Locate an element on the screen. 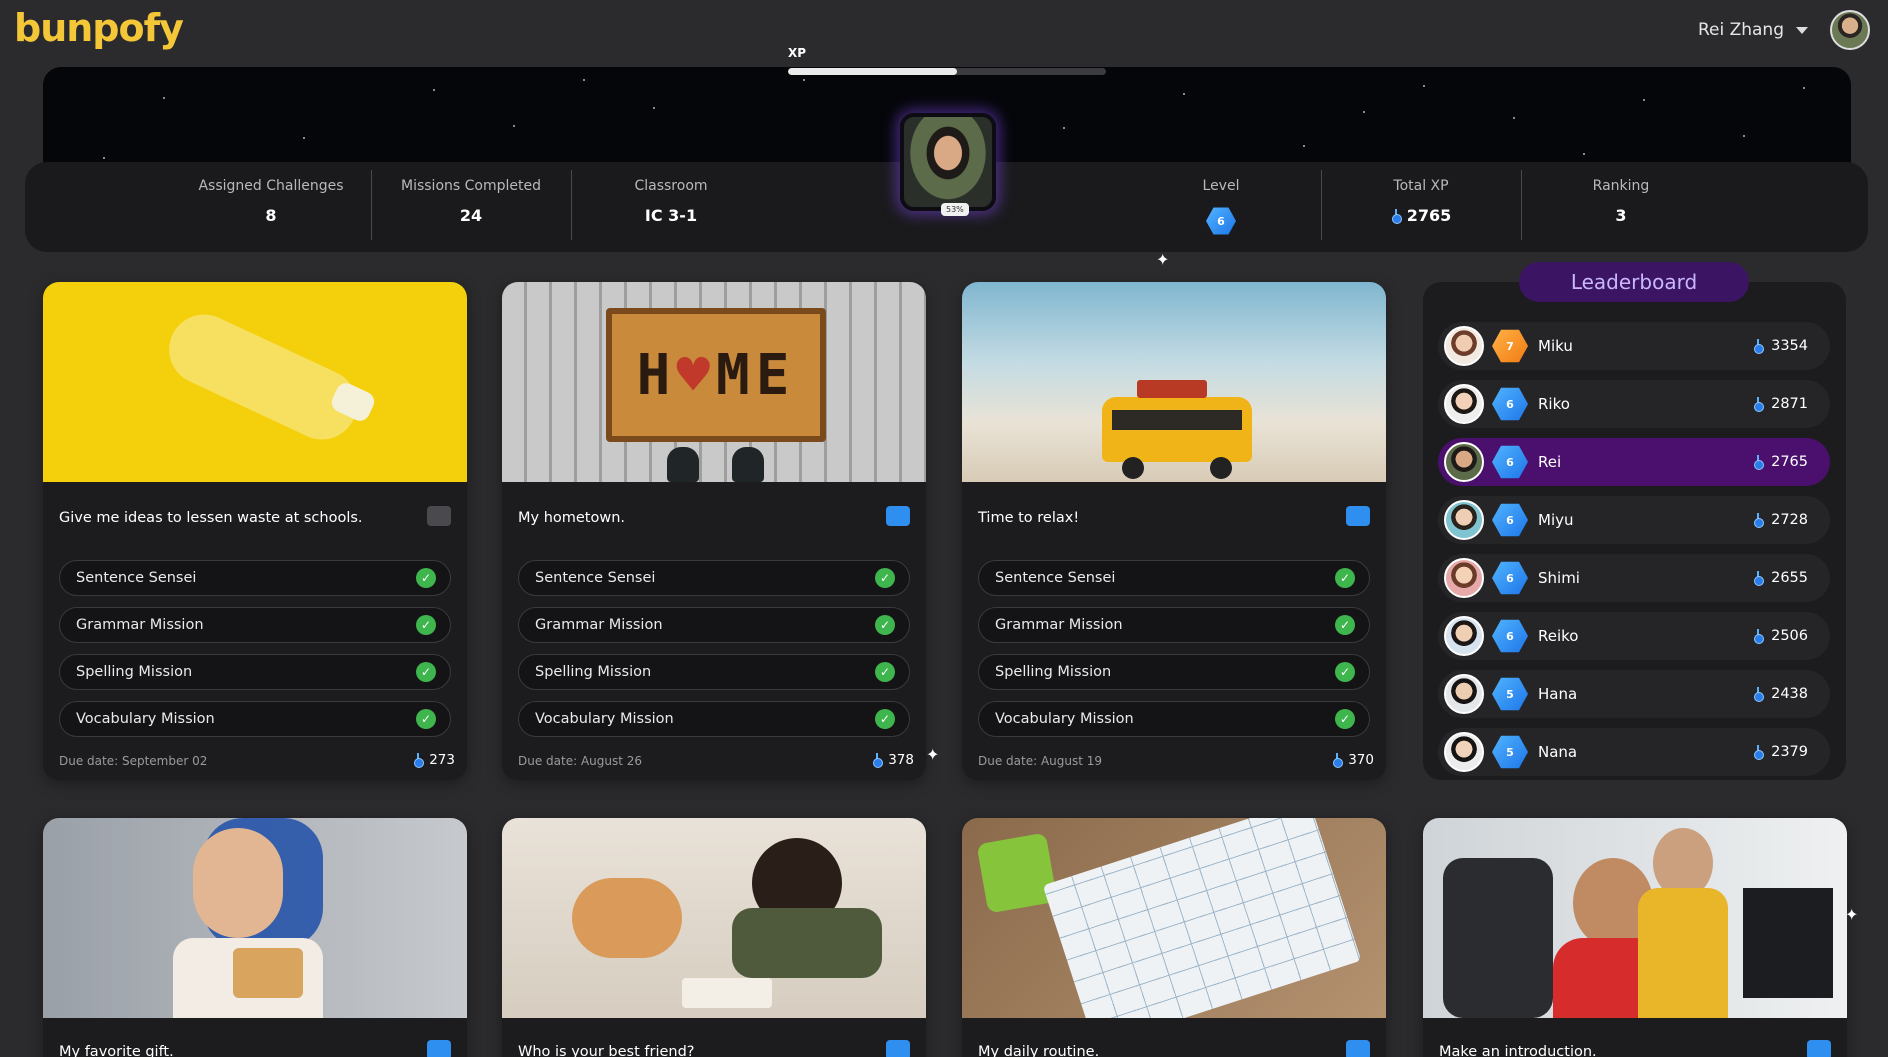 The image size is (1888, 1057). user-menu: Rei Zhang is located at coordinates (1784, 30).